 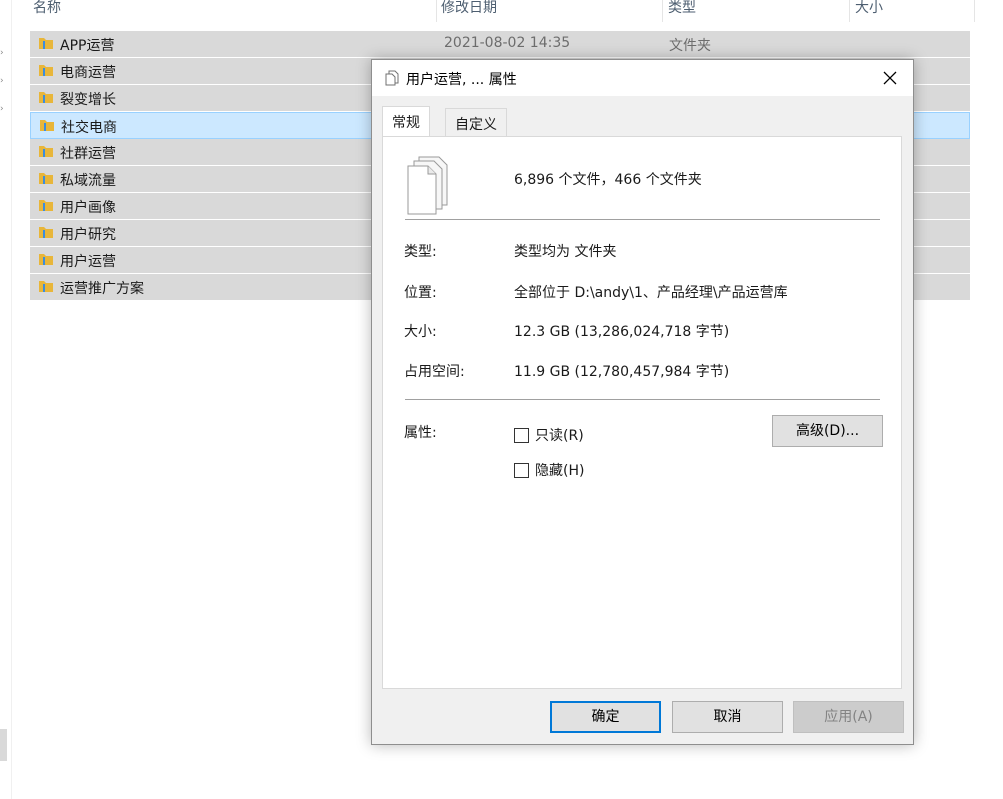 I want to click on file-name: 用户研究, so click(x=88, y=235).